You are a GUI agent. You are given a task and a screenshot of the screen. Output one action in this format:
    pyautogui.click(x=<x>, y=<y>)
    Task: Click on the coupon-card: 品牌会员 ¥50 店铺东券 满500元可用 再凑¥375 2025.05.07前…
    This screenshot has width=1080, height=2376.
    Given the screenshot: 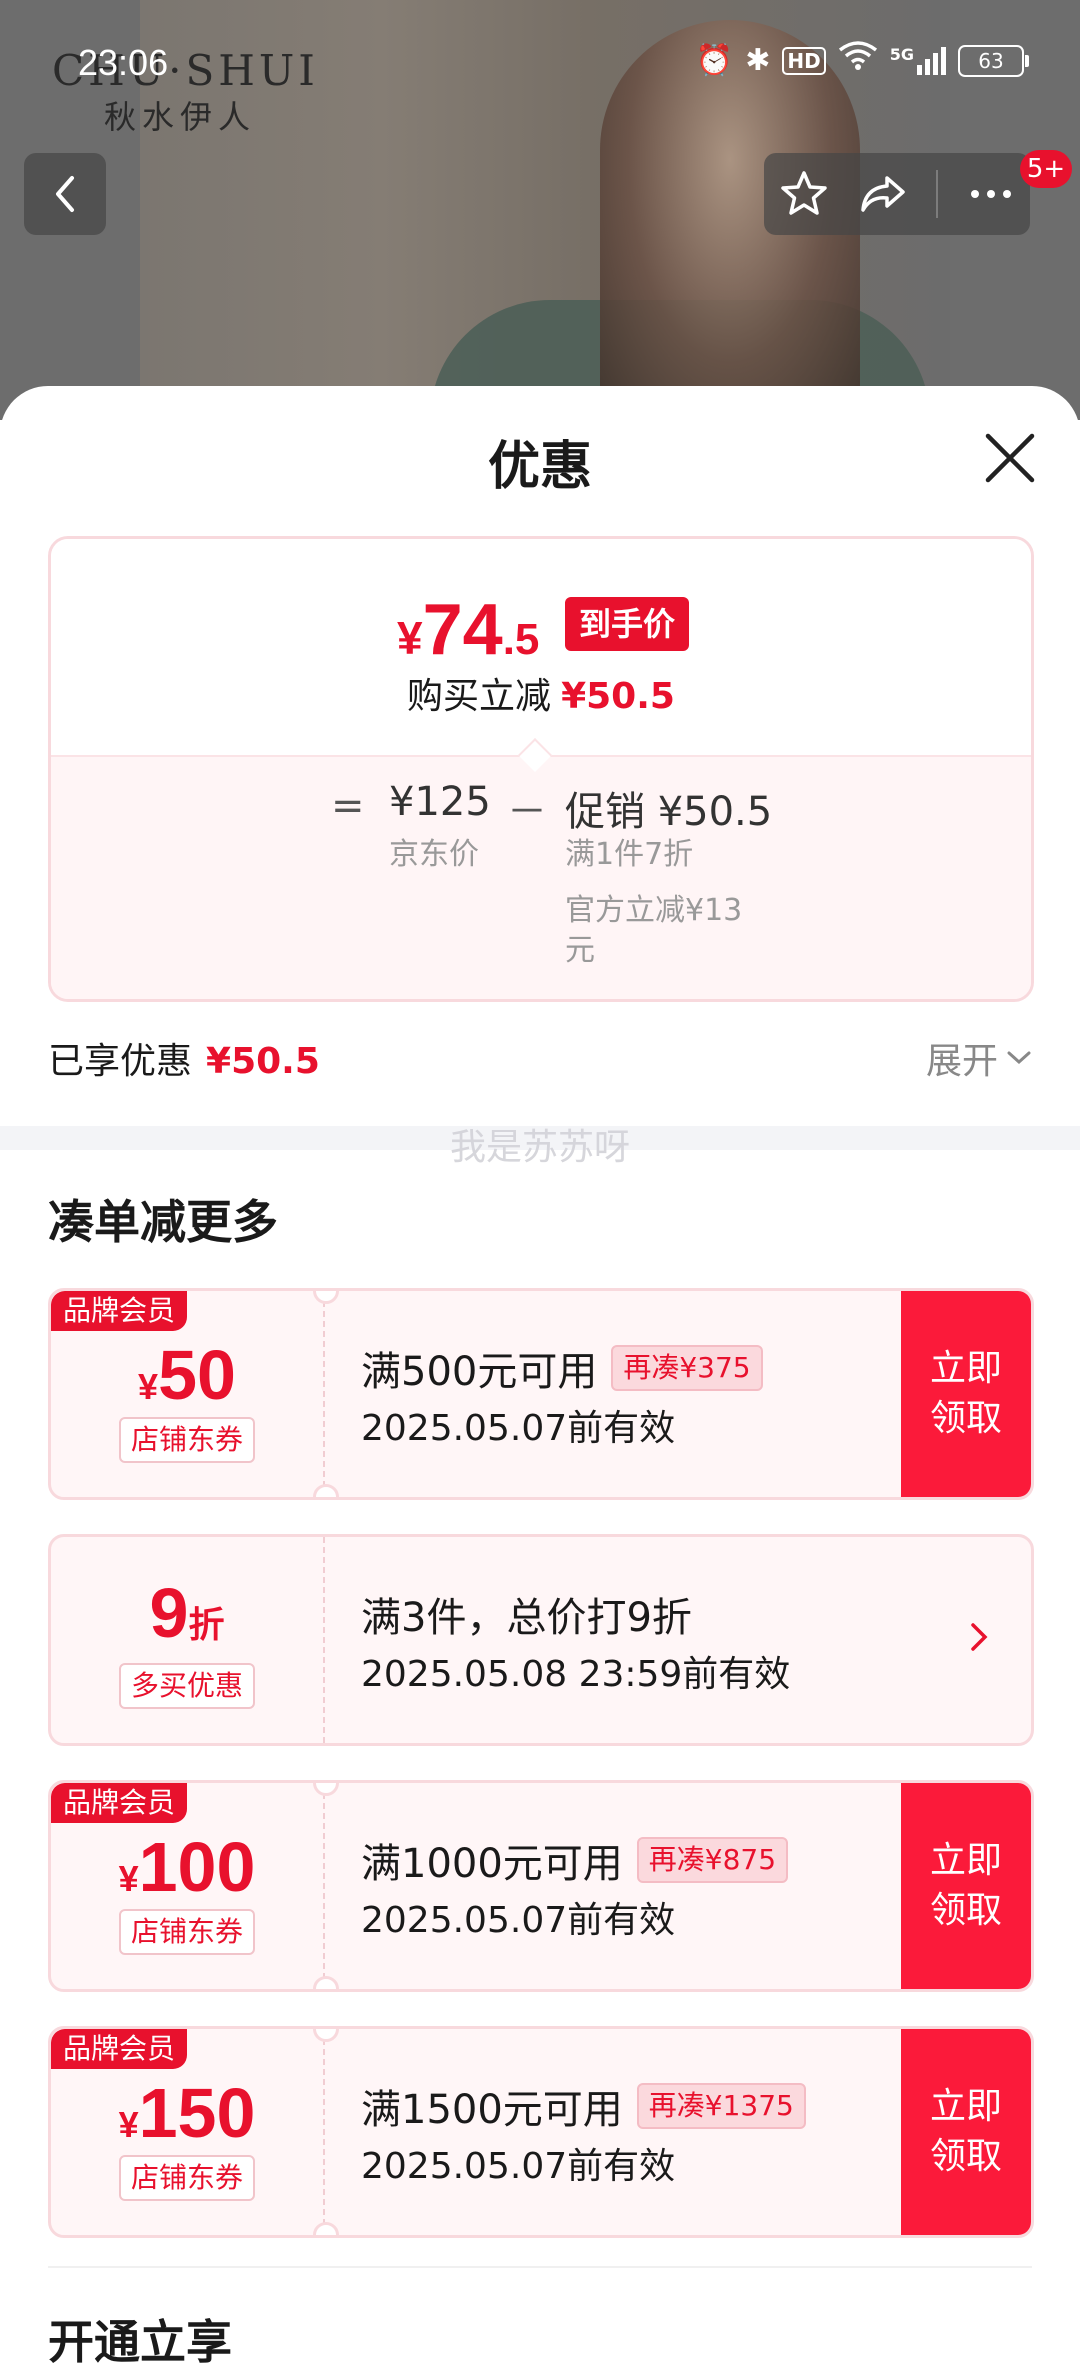 What is the action you would take?
    pyautogui.click(x=541, y=1394)
    